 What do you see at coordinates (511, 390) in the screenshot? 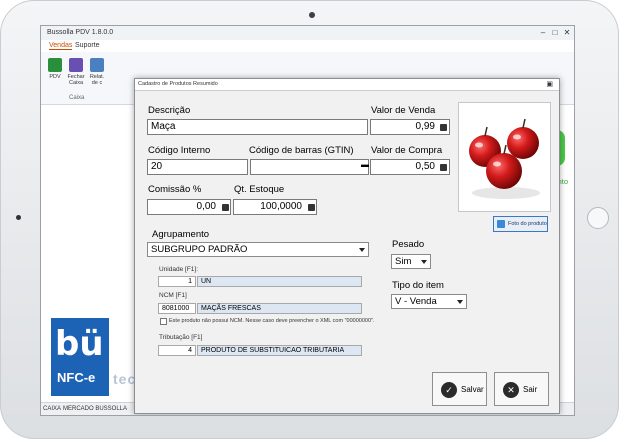
I see `close-icon: ✕` at bounding box center [511, 390].